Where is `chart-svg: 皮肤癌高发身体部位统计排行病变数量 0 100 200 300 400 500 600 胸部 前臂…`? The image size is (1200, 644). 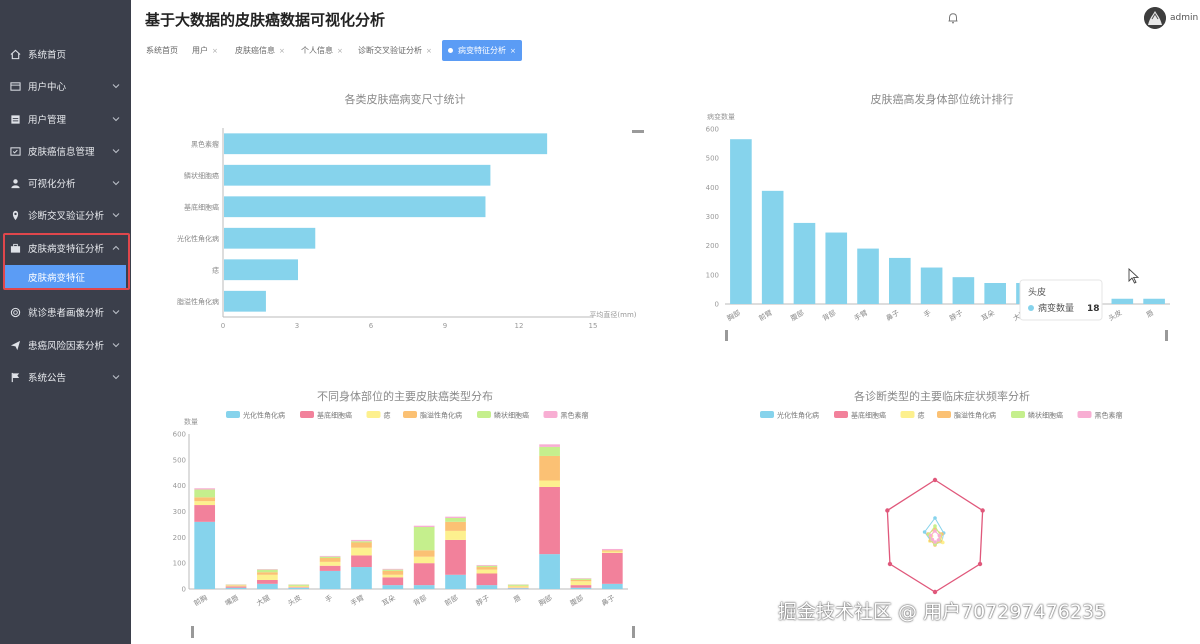 chart-svg: 皮肤癌高发身体部位统计排行病变数量 0 100 200 300 400 500 600 胸部 前臂… is located at coordinates (938, 216).